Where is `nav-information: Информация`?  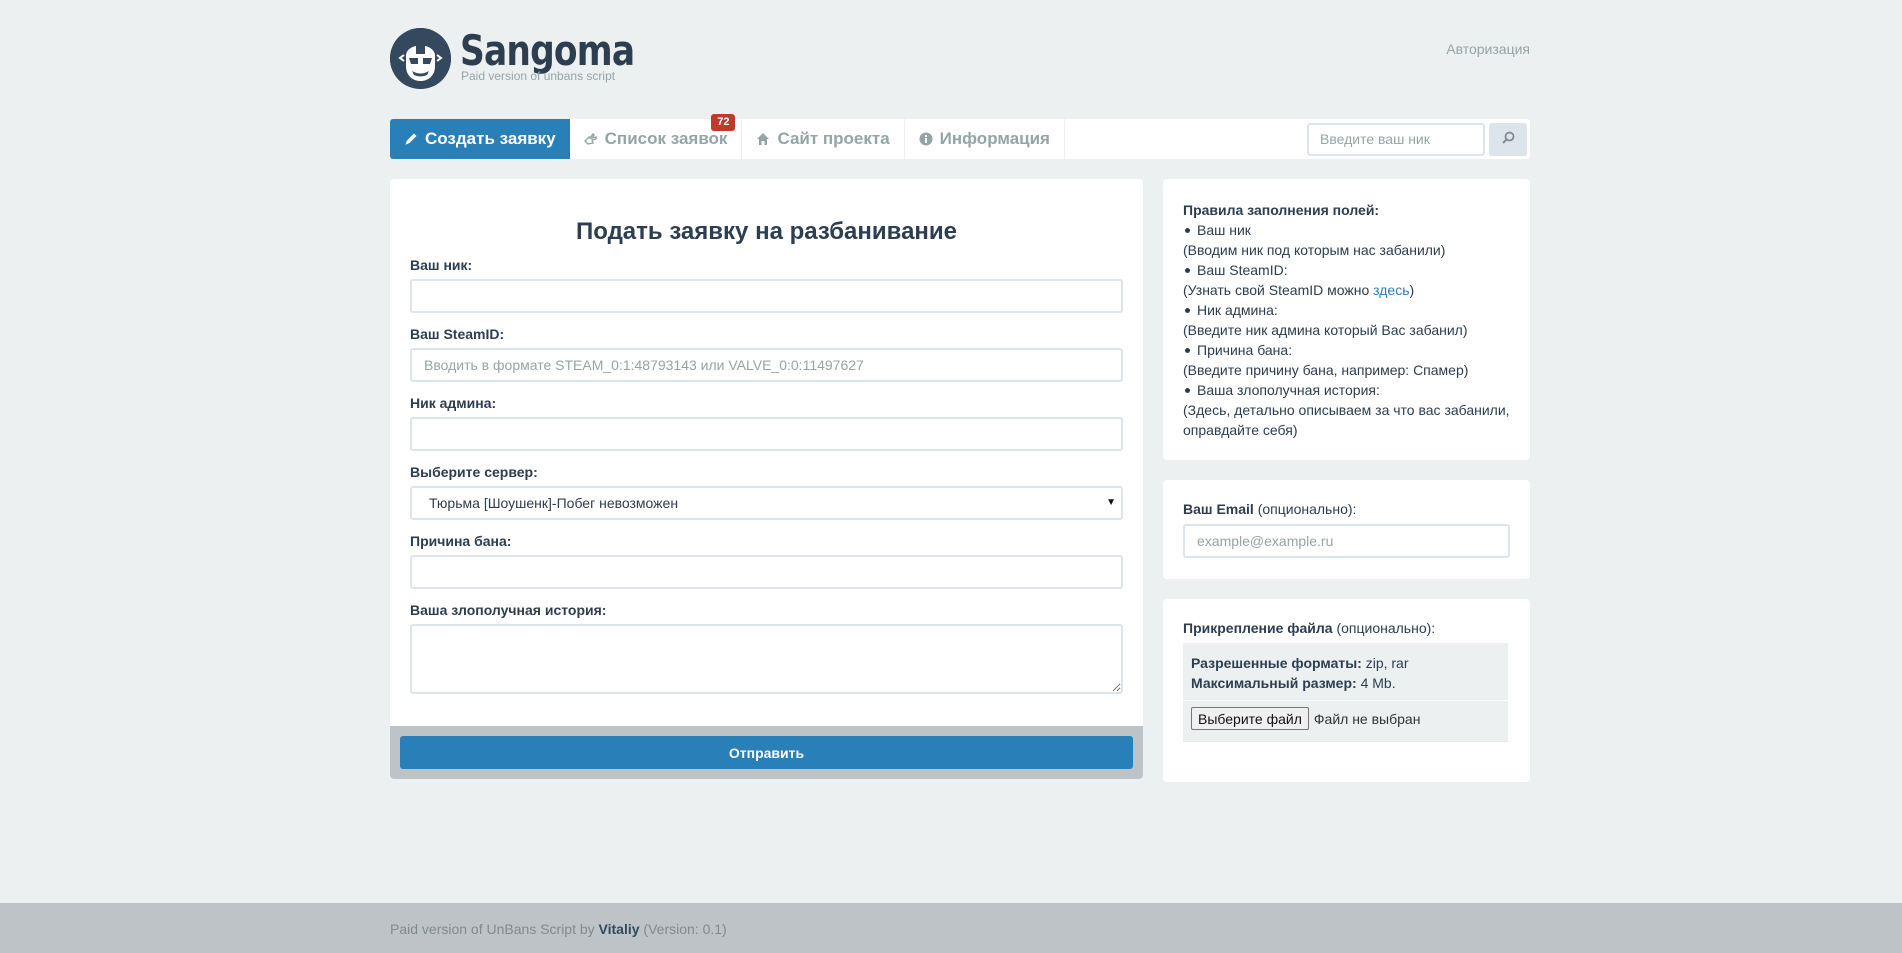 nav-information: Информация is located at coordinates (985, 139).